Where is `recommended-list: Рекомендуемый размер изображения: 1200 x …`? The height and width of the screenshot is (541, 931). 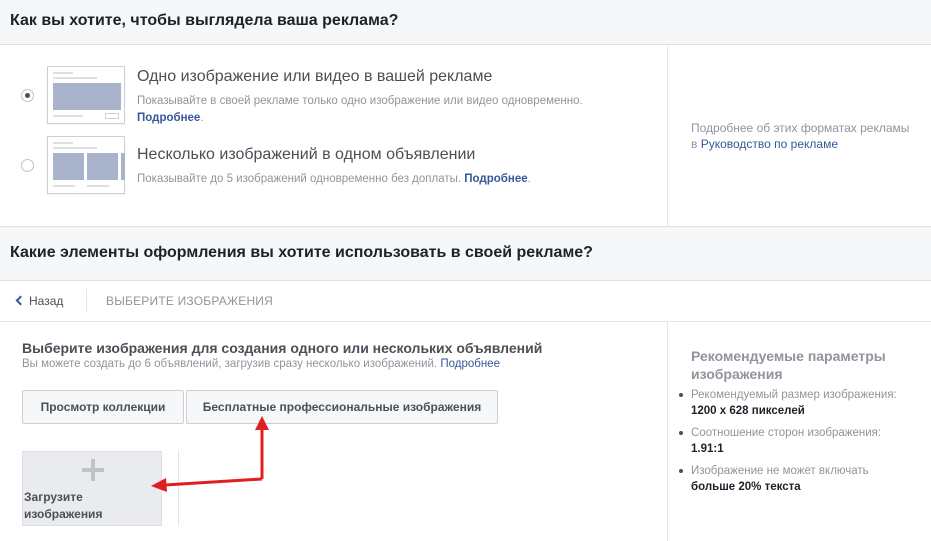 recommended-list: Рекомендуемый размер изображения: 1200 x … is located at coordinates (802, 444).